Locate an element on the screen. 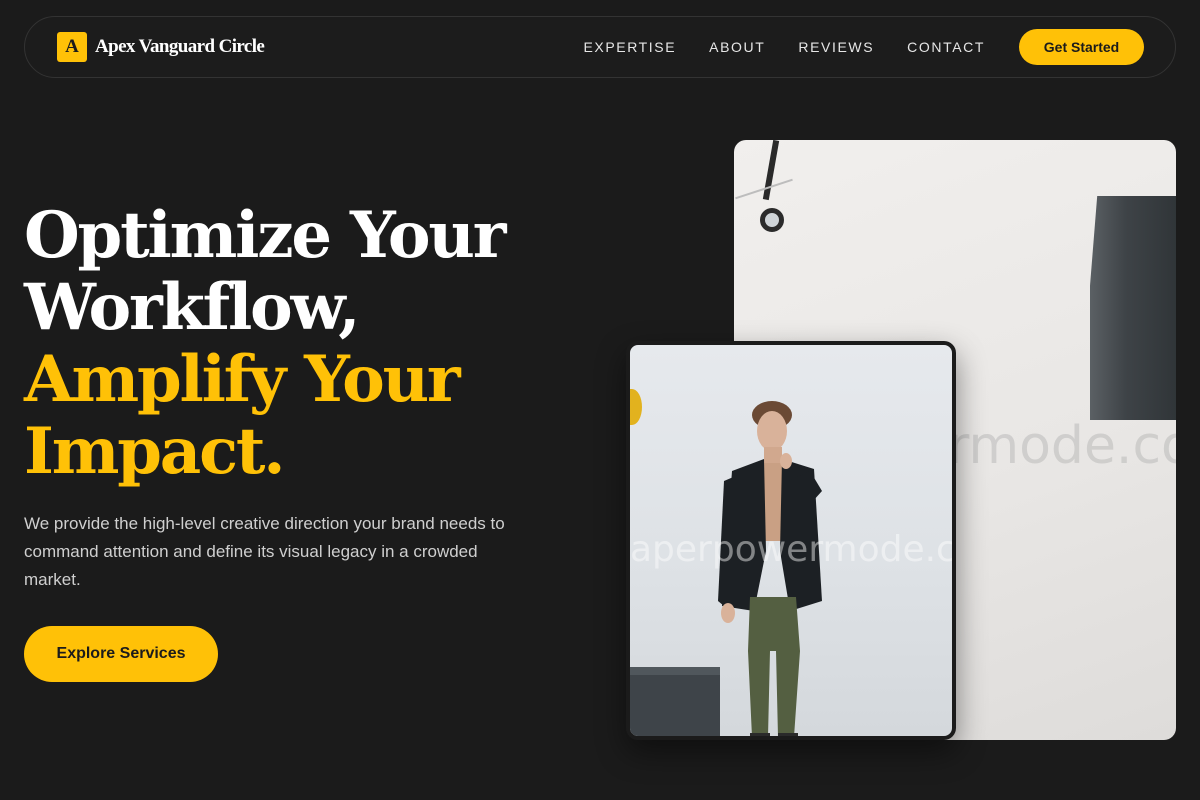 The image size is (1200, 800). model-figure is located at coordinates (770, 568).